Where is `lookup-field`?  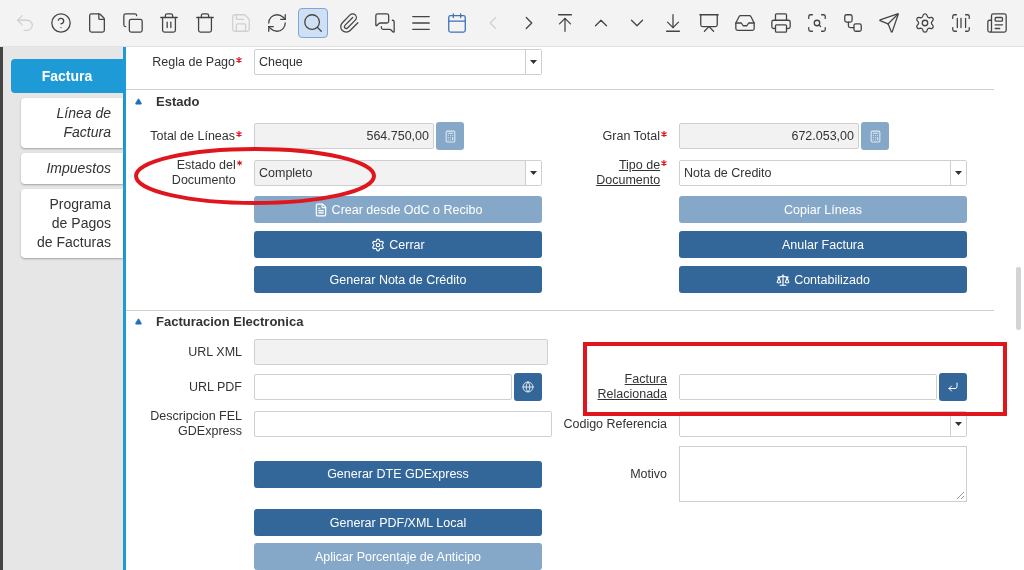 lookup-field is located at coordinates (808, 387).